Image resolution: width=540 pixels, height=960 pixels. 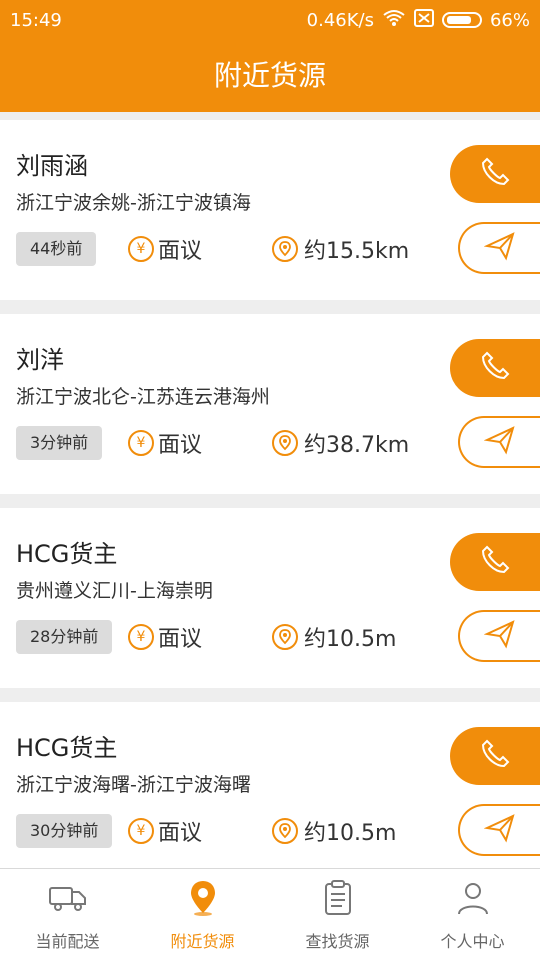 I want to click on status-time: 15:49, so click(x=36, y=20).